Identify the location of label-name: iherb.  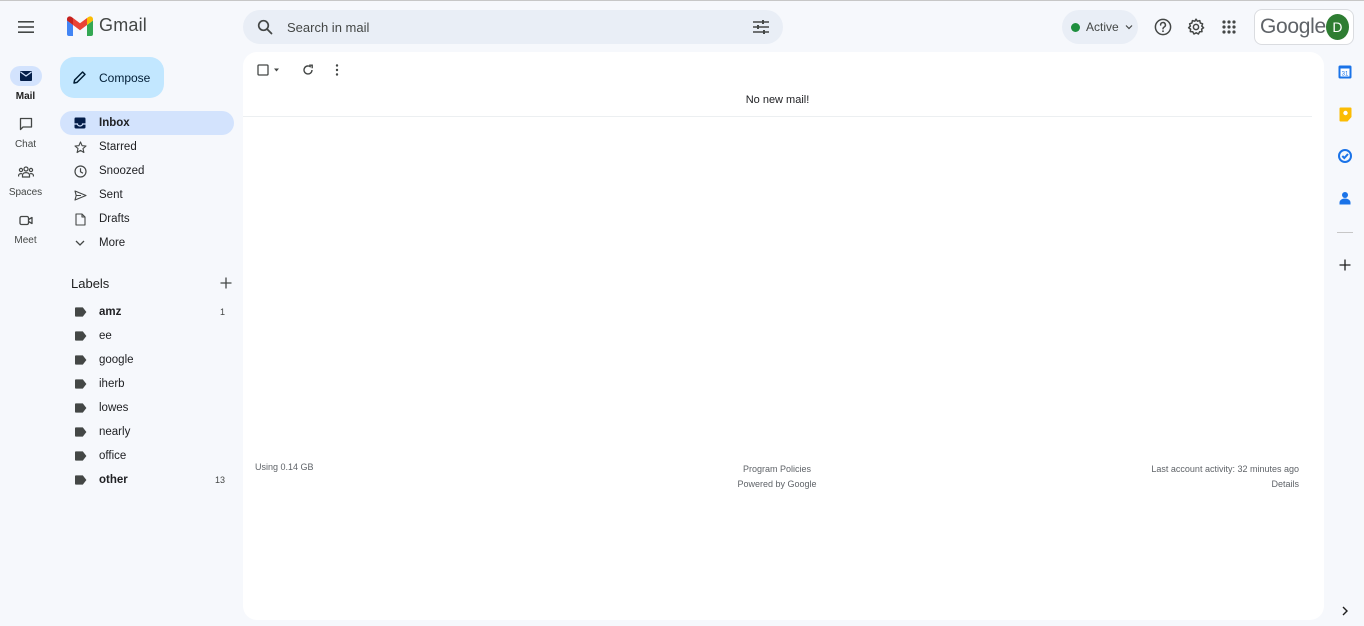
(112, 384).